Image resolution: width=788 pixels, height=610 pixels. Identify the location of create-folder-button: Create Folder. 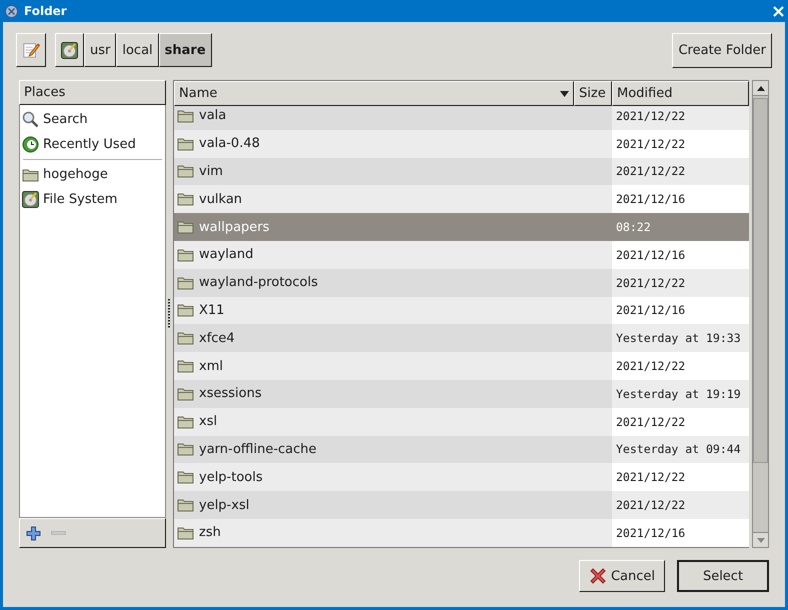
(722, 50).